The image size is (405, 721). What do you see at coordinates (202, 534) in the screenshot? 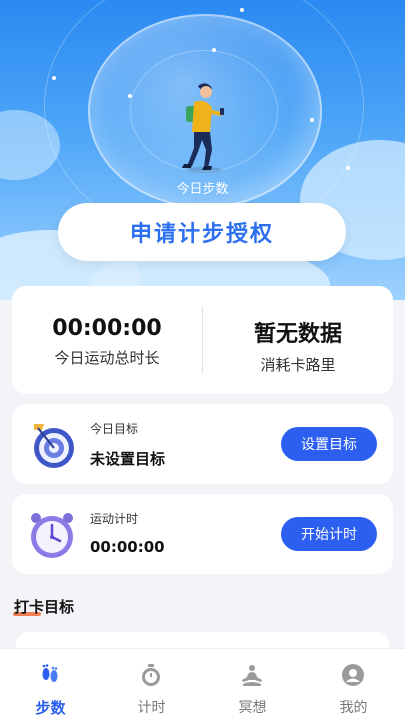
I see `exercise-timer-card: 运动计时 00:00:00 开始计时` at bounding box center [202, 534].